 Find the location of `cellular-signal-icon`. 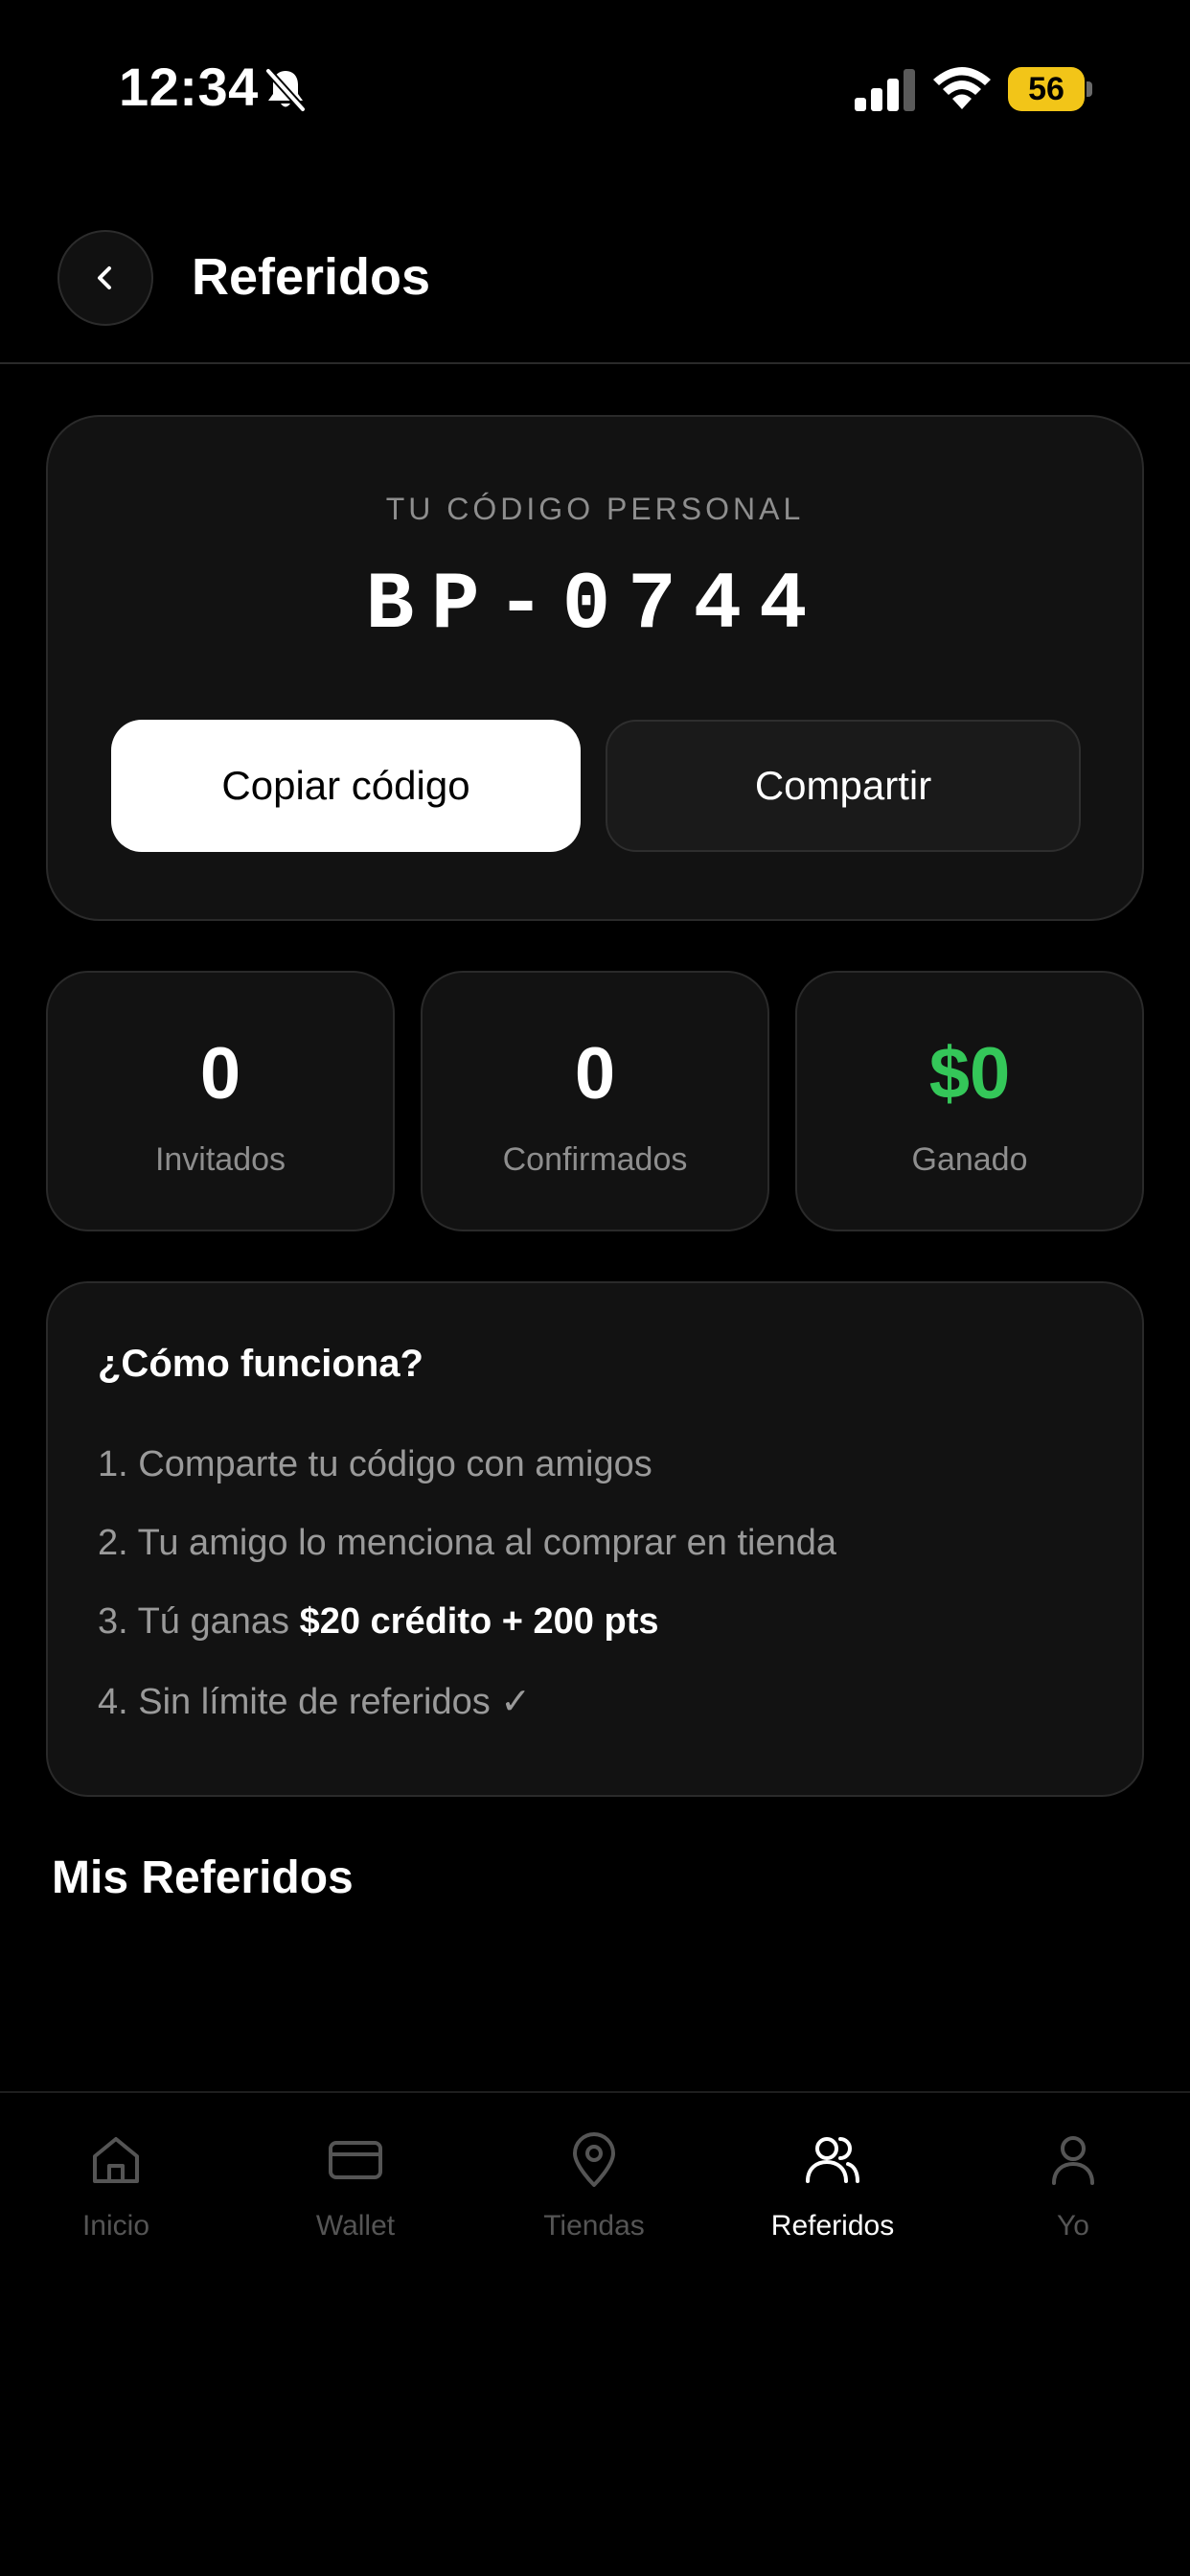

cellular-signal-icon is located at coordinates (885, 90).